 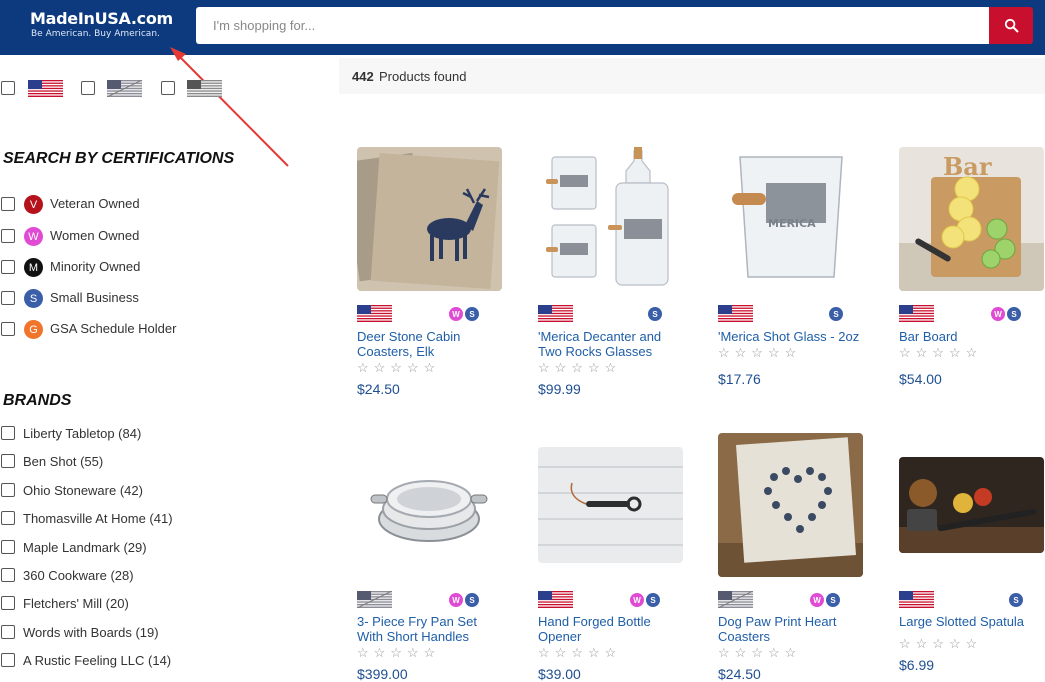 I want to click on brands-heading: BRANDS, so click(x=37, y=400).